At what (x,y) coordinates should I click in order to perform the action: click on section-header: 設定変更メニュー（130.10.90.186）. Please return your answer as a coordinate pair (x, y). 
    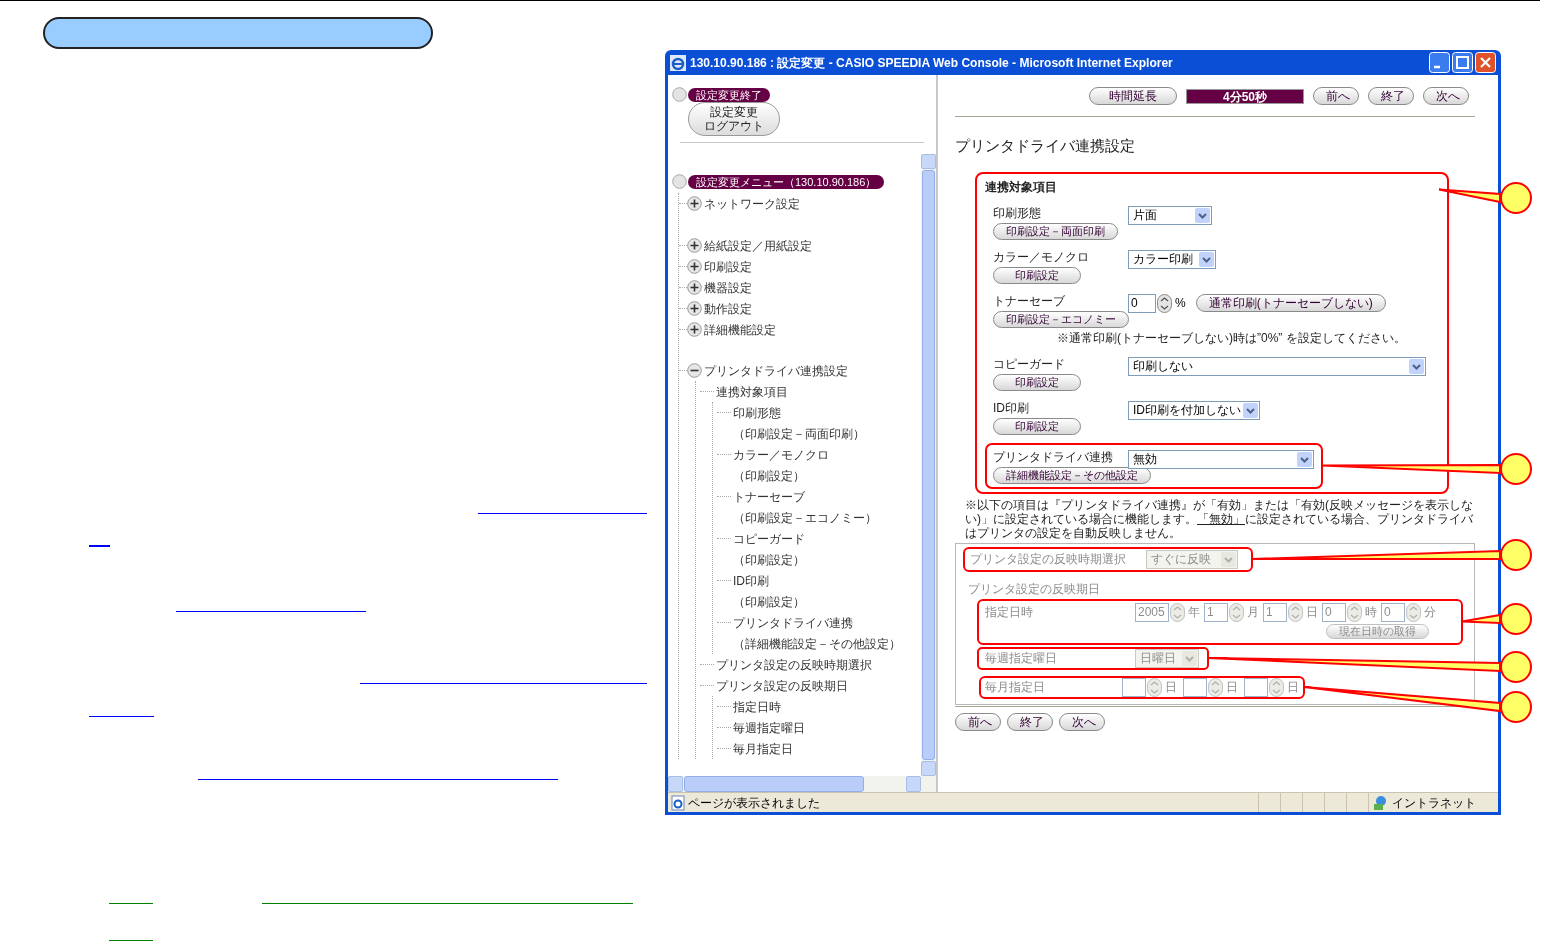
    Looking at the image, I should click on (786, 181).